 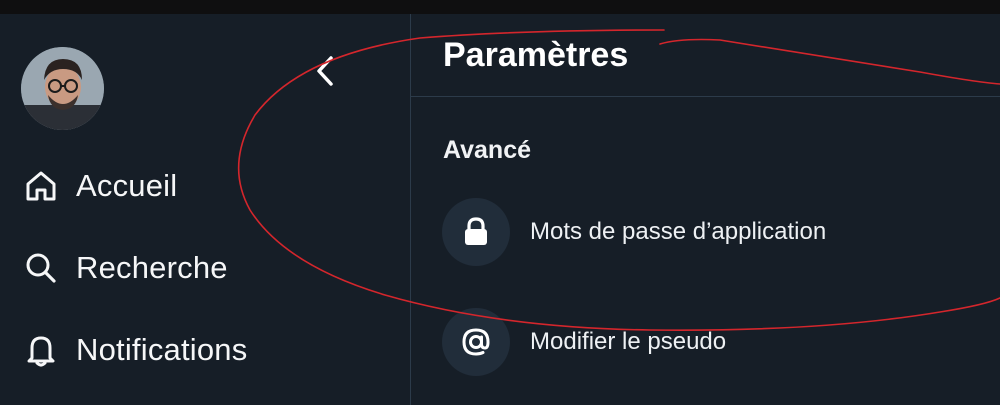 I want to click on chevron-left-icon, so click(x=325, y=71).